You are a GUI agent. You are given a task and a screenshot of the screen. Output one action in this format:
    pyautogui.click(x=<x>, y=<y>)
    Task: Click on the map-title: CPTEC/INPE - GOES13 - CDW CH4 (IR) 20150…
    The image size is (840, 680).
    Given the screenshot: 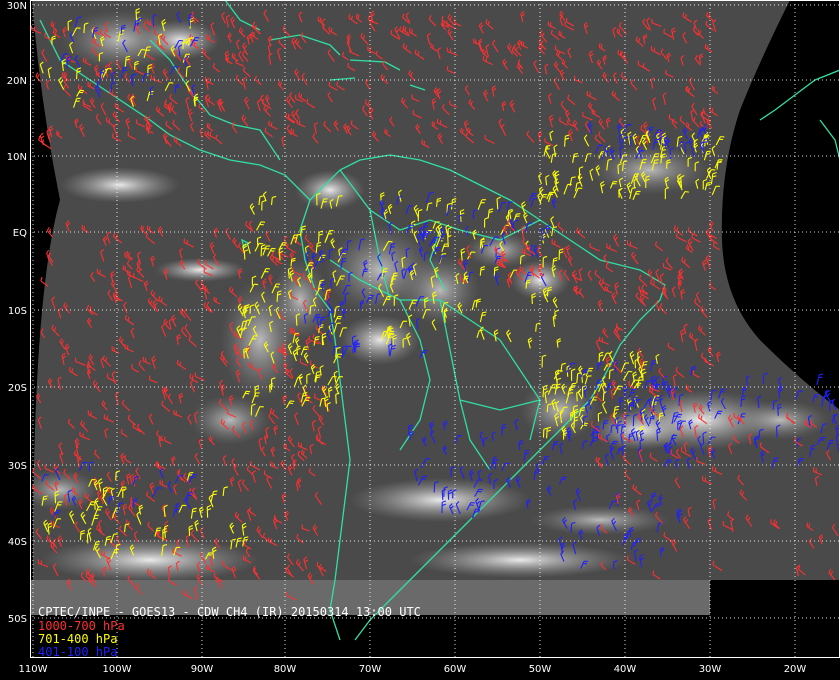 What is the action you would take?
    pyautogui.click(x=229, y=612)
    